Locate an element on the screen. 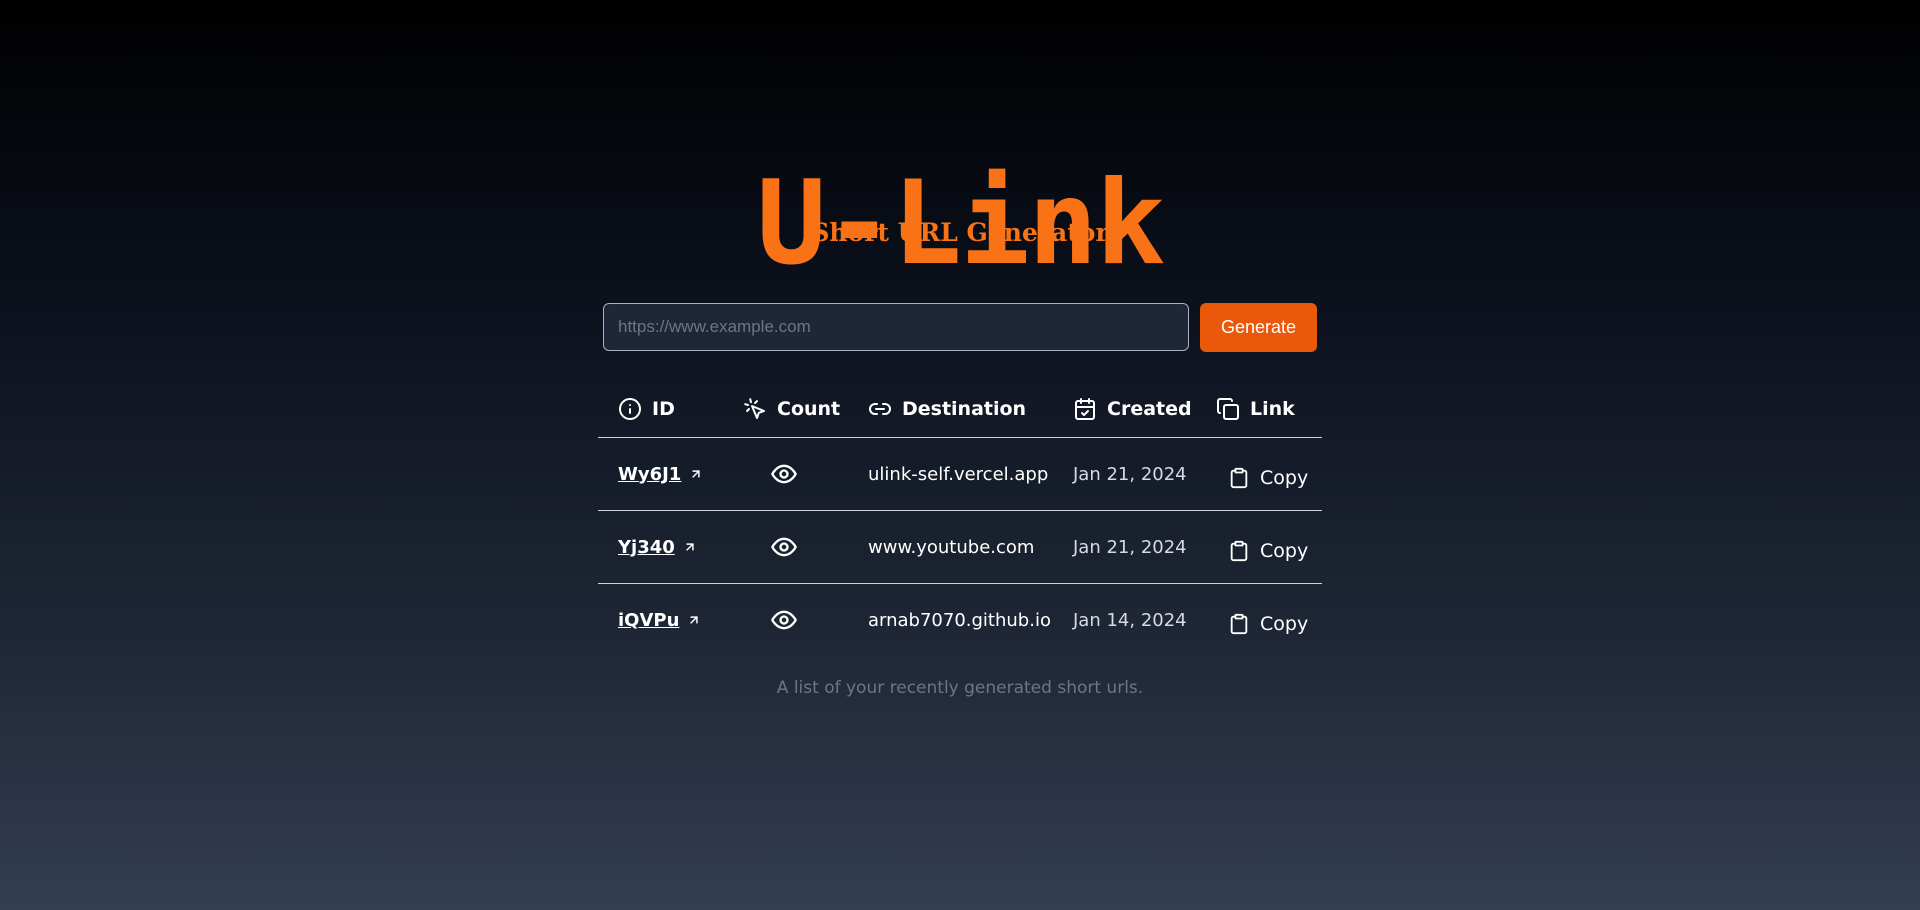  table-header: ID Count Destination Created Link is located at coordinates (960, 409).